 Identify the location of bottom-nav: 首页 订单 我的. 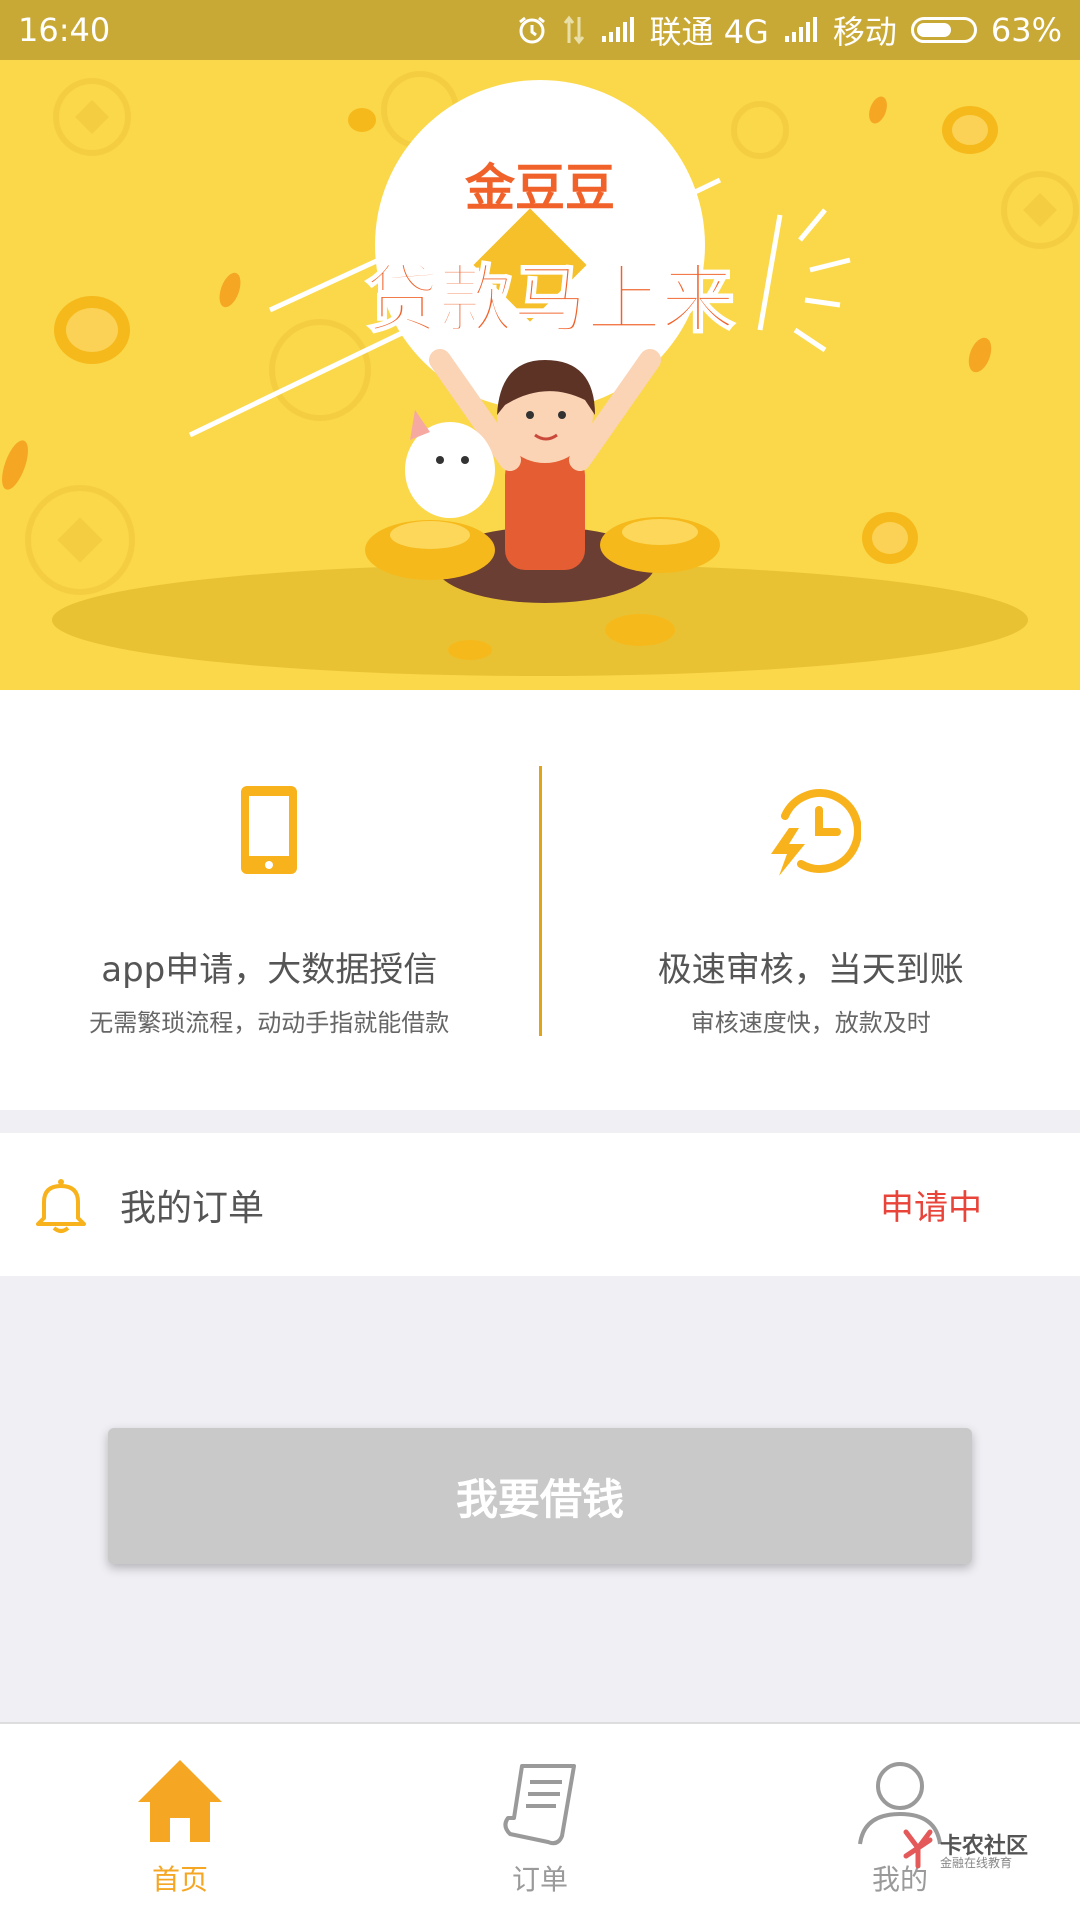
(540, 1821).